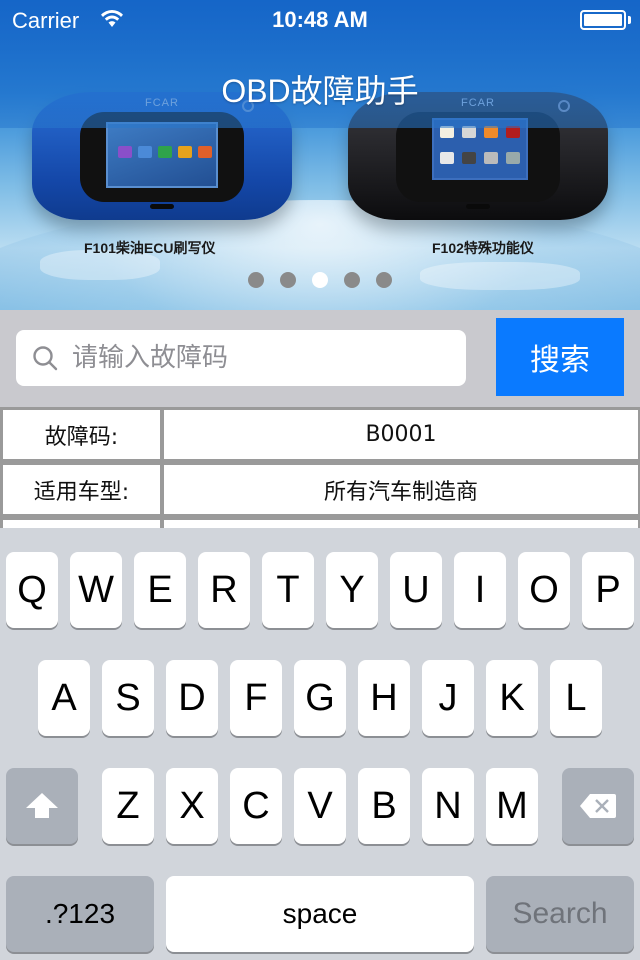  Describe the element at coordinates (150, 248) in the screenshot. I see `product-label-f101: F101柴油ECU刷写仪` at that location.